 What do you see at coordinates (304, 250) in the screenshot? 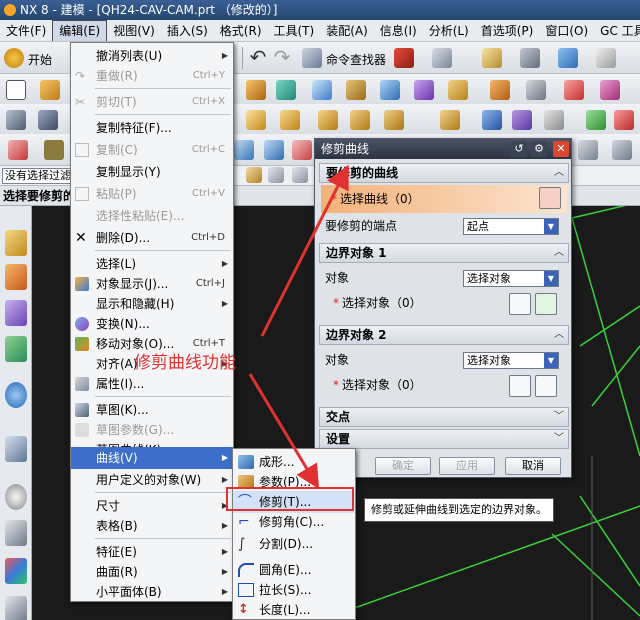
I see `arrow-to-dialog` at bounding box center [304, 250].